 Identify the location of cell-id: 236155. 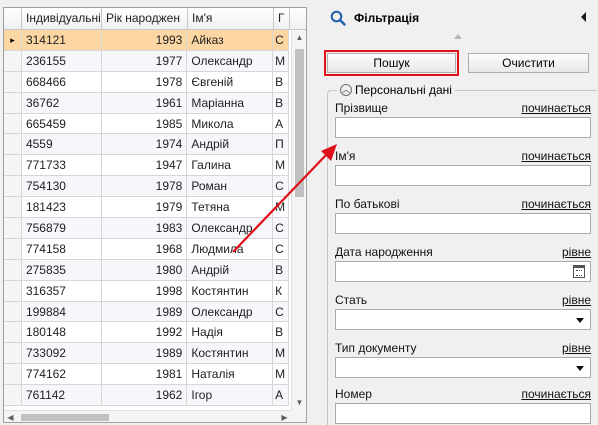
(62, 60).